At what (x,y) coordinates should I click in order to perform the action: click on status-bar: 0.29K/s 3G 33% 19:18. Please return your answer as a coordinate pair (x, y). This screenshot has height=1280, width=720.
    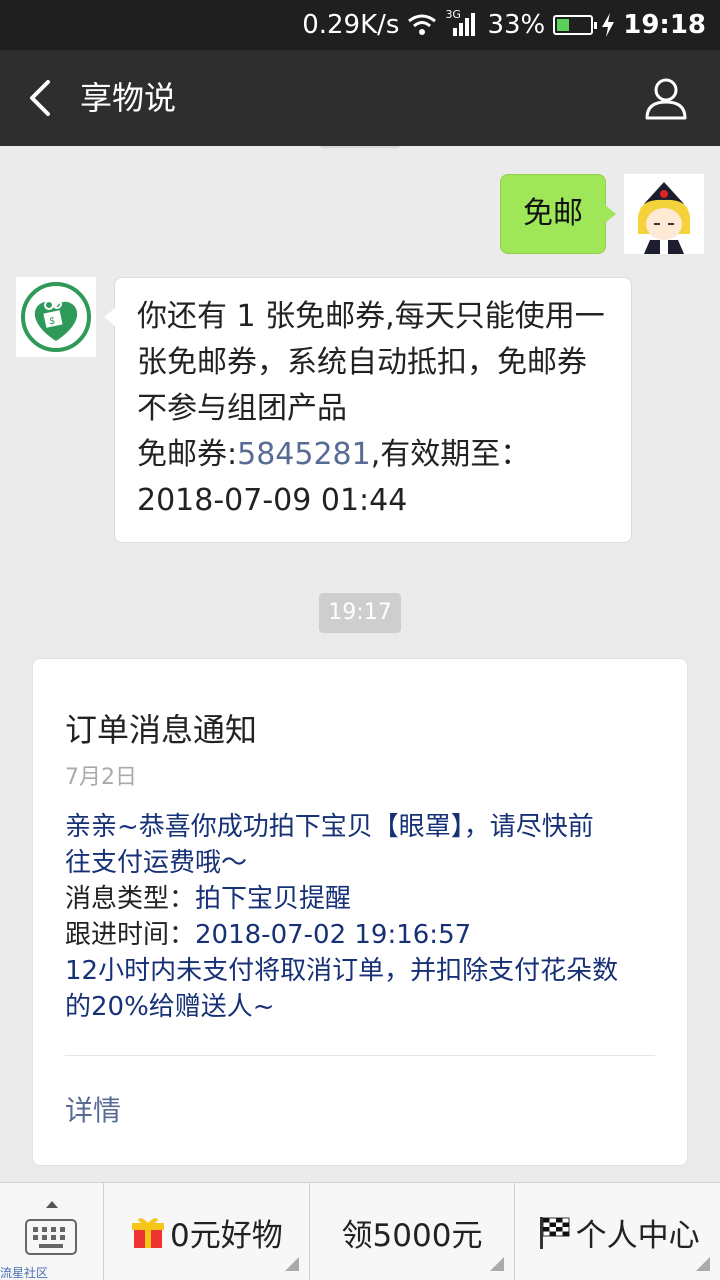
    Looking at the image, I should click on (360, 25).